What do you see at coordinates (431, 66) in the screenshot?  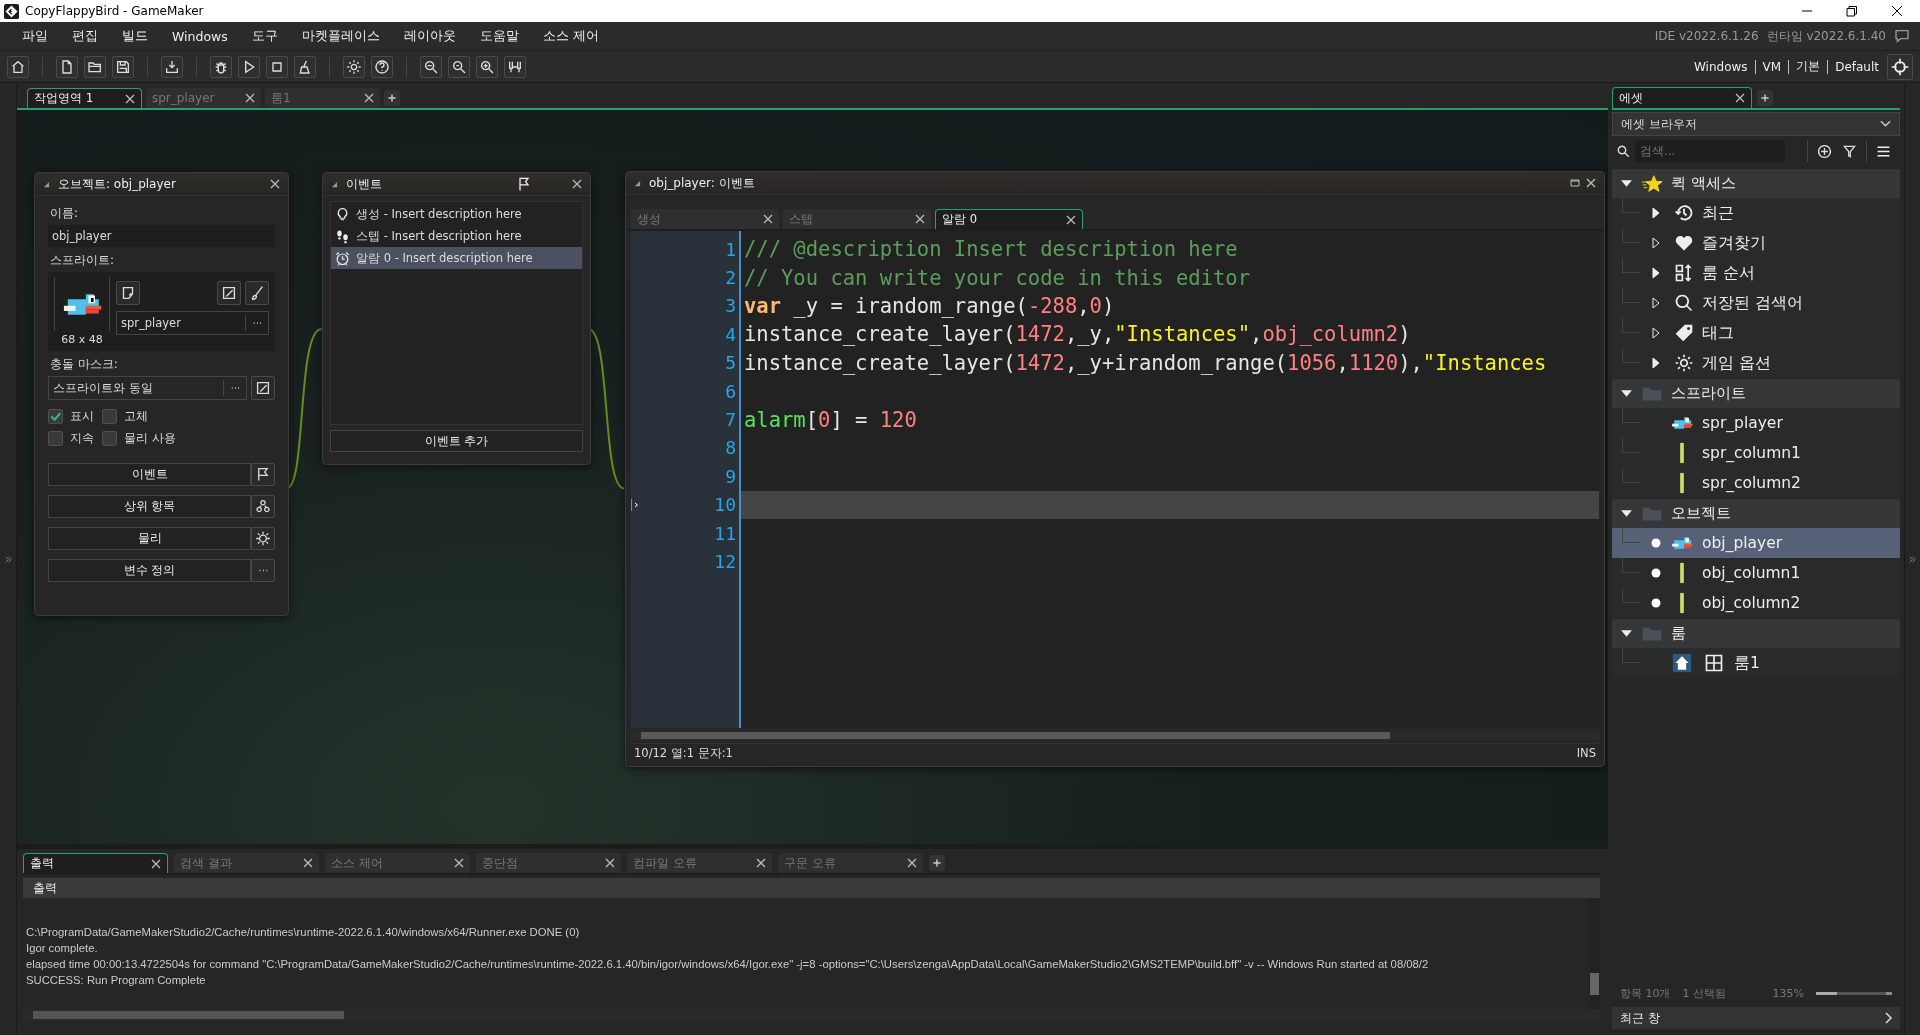 I see `zoom-out-icon` at bounding box center [431, 66].